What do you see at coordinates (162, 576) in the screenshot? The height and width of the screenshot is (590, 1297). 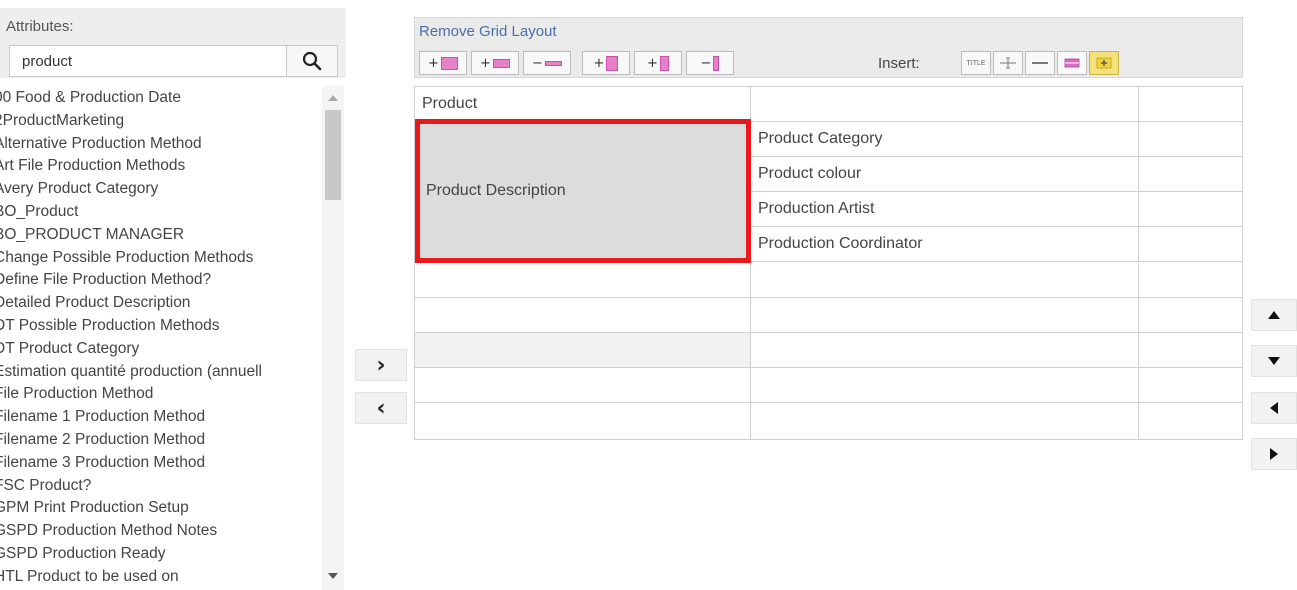 I see `attribute-list-item: HTL Product to be used on` at bounding box center [162, 576].